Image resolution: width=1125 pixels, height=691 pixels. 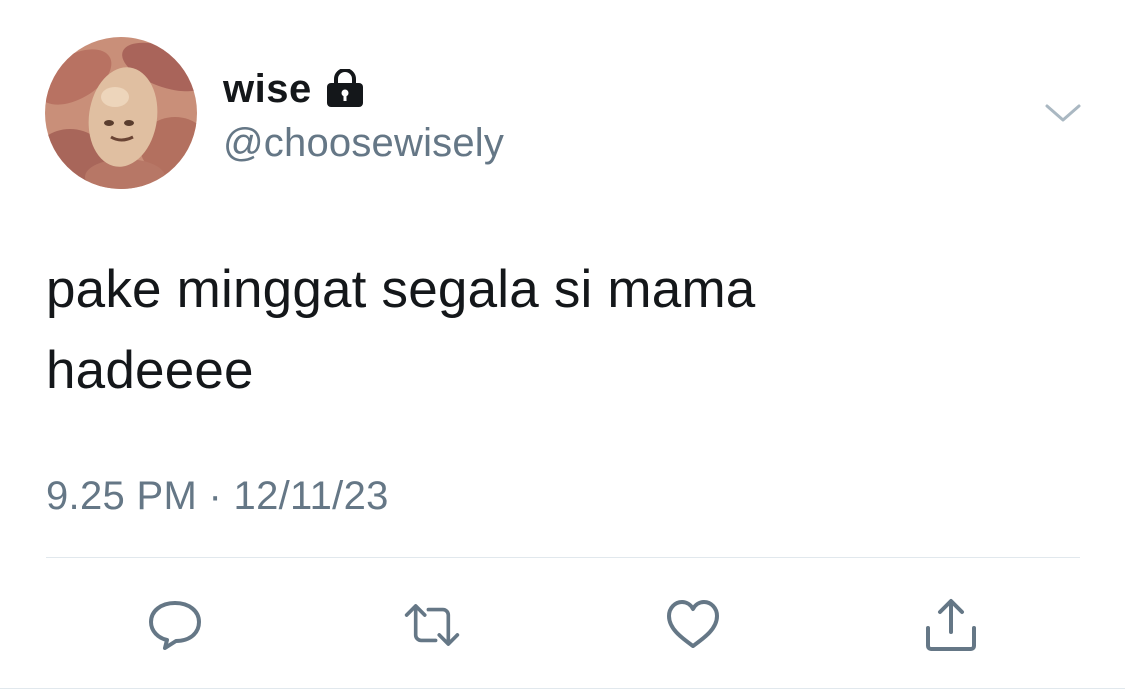 I want to click on share-icon, so click(x=951, y=625).